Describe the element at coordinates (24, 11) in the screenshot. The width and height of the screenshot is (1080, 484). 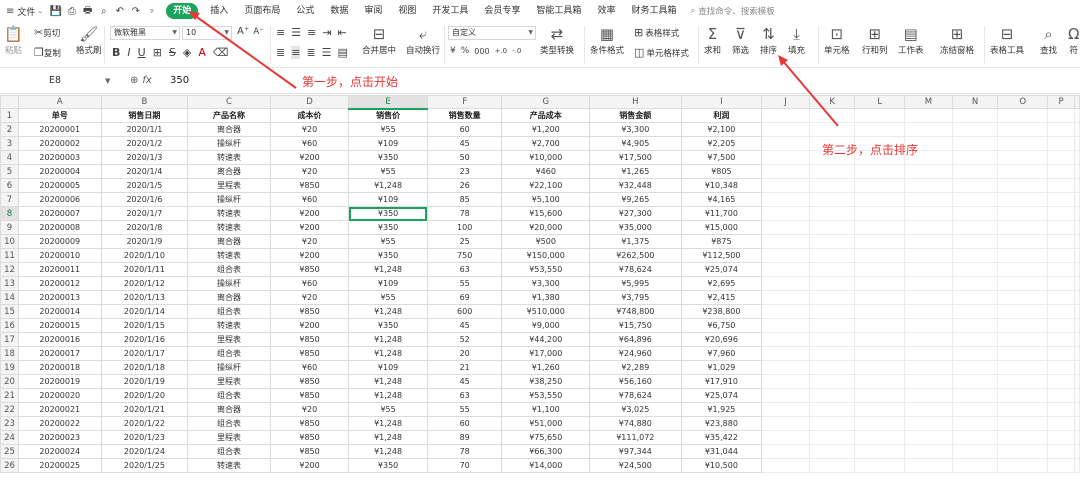
I see `file-menu: ≡ 文件 ⌄` at that location.